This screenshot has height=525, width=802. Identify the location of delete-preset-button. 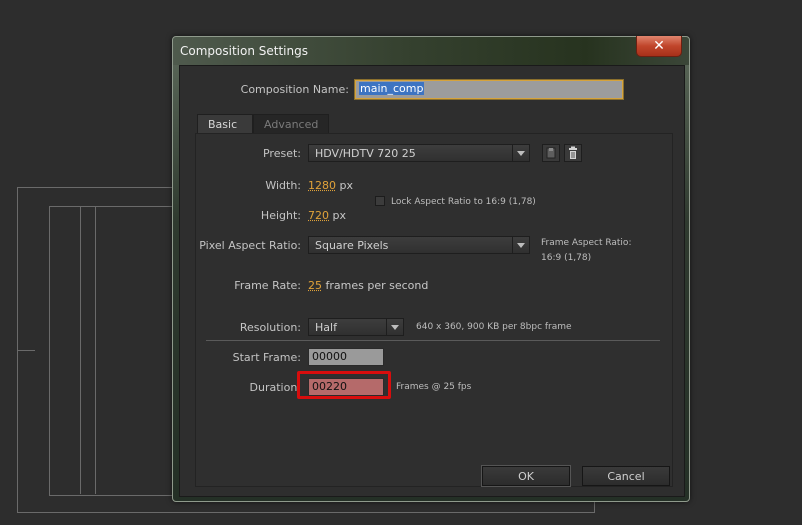
(573, 153).